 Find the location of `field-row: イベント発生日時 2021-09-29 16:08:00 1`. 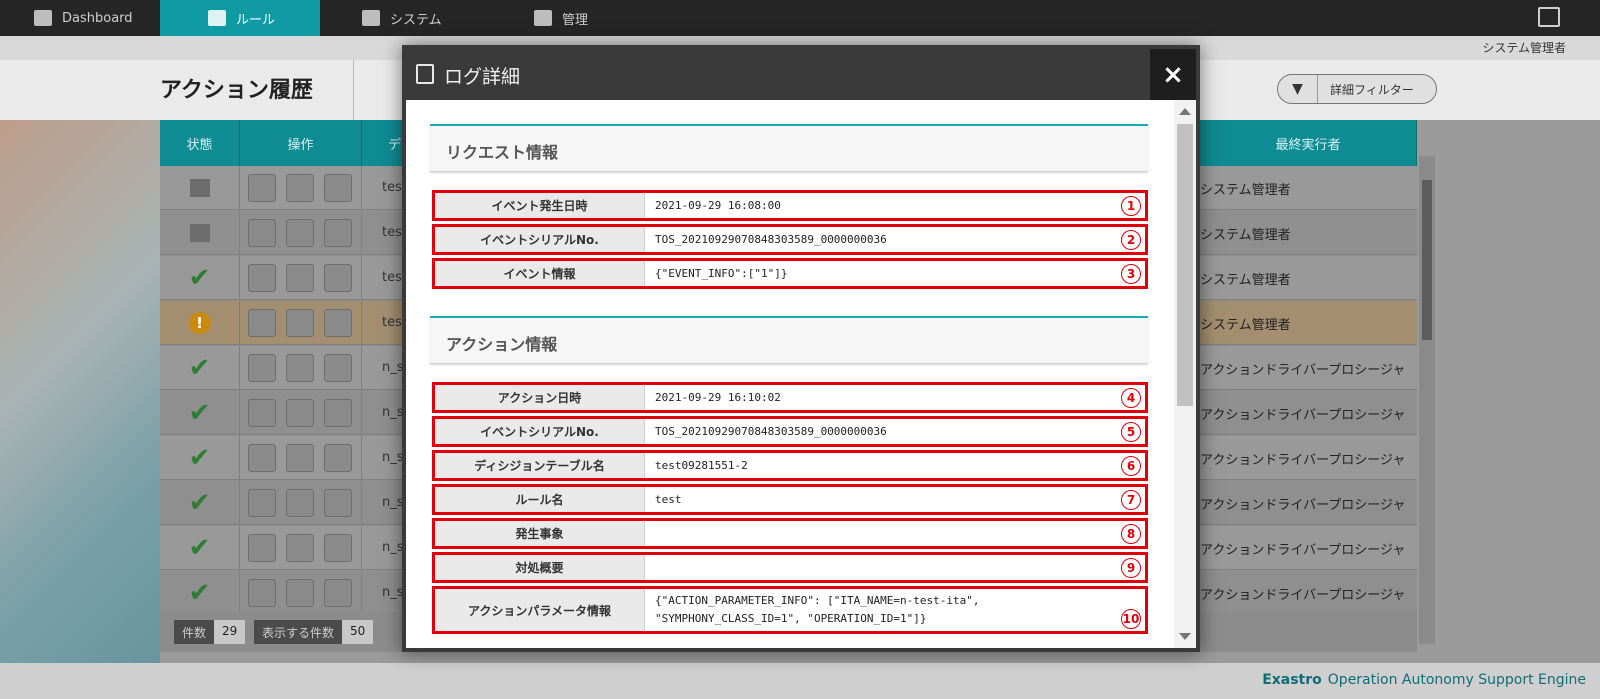

field-row: イベント発生日時 2021-09-29 16:08:00 1 is located at coordinates (790, 205).